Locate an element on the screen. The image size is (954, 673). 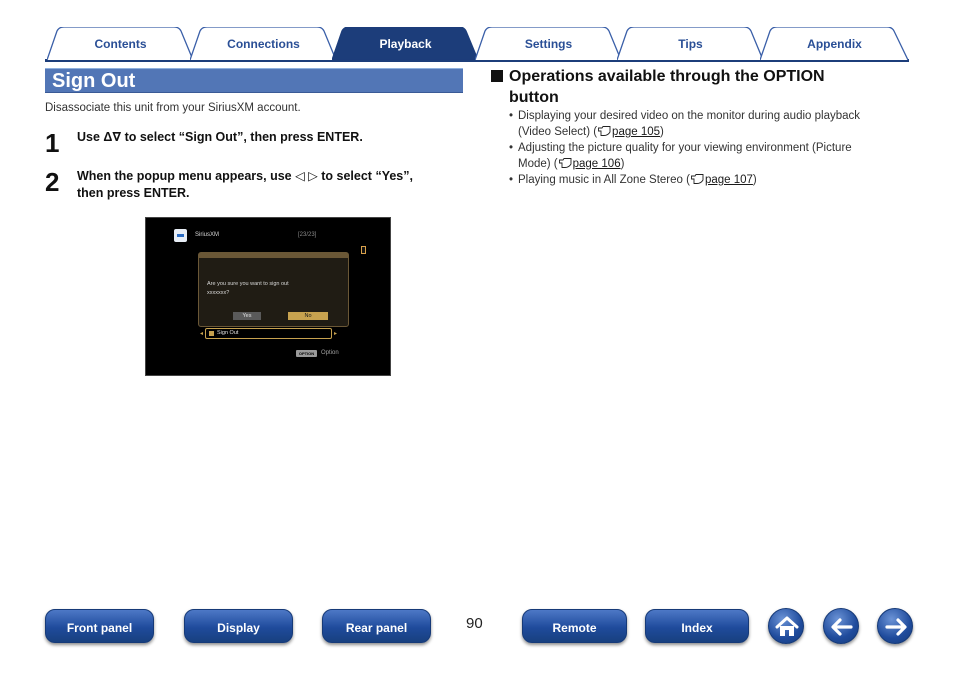
option-item-1-text: (Video Select) ( is located at coordinates (558, 132).